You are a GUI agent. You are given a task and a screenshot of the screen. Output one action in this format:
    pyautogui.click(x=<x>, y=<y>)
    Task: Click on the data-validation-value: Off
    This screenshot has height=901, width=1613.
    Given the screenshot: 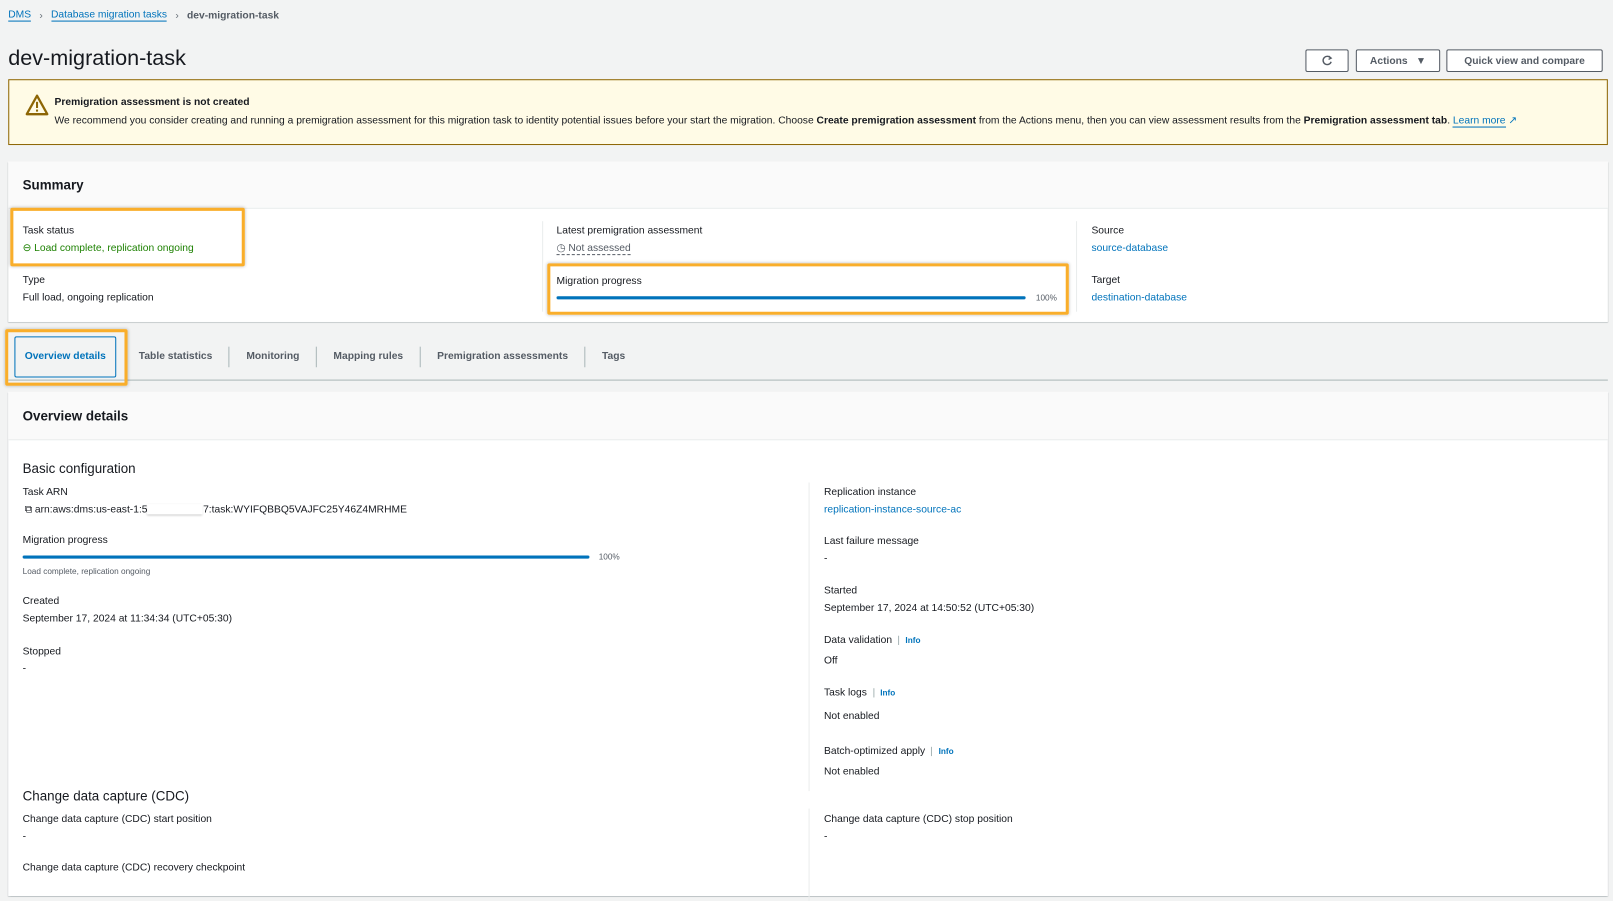 What is the action you would take?
    pyautogui.click(x=830, y=661)
    